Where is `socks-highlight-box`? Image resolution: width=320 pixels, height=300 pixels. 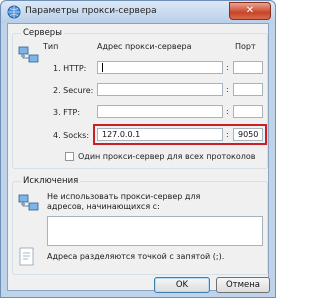
socks-highlight-box is located at coordinates (180, 134).